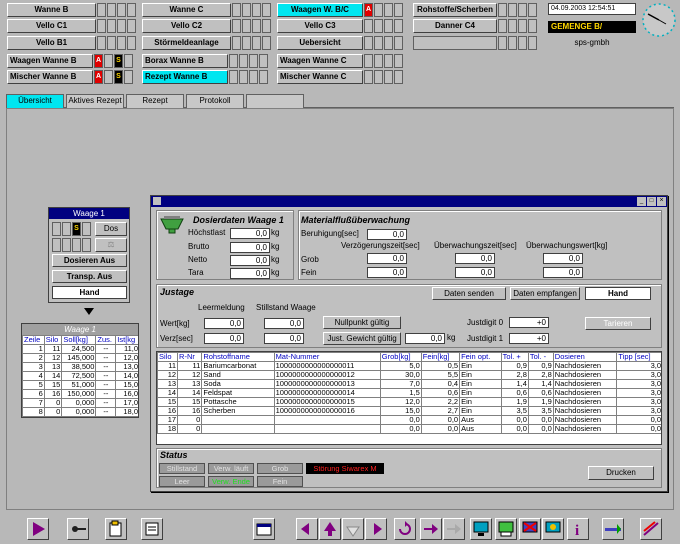  What do you see at coordinates (578, 529) in the screenshot?
I see `info-icon: i` at bounding box center [578, 529].